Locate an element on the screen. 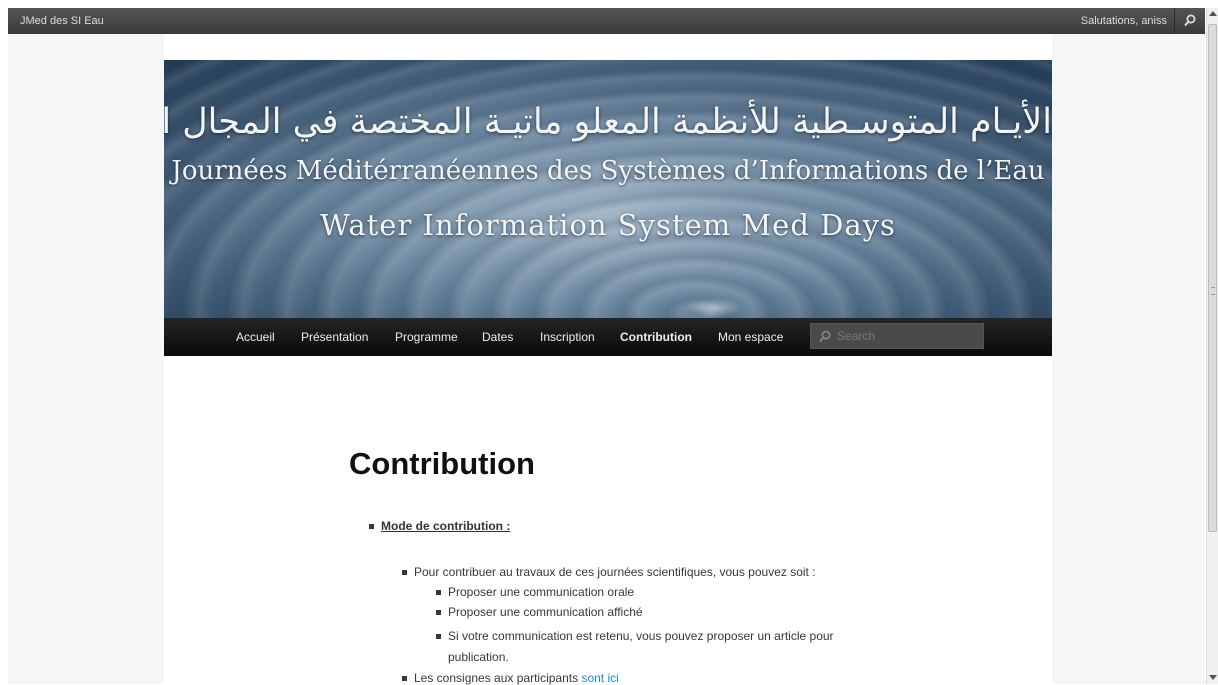 Image resolution: width=1218 pixels, height=685 pixels. option-text: Proposer une communication affiché is located at coordinates (545, 612).